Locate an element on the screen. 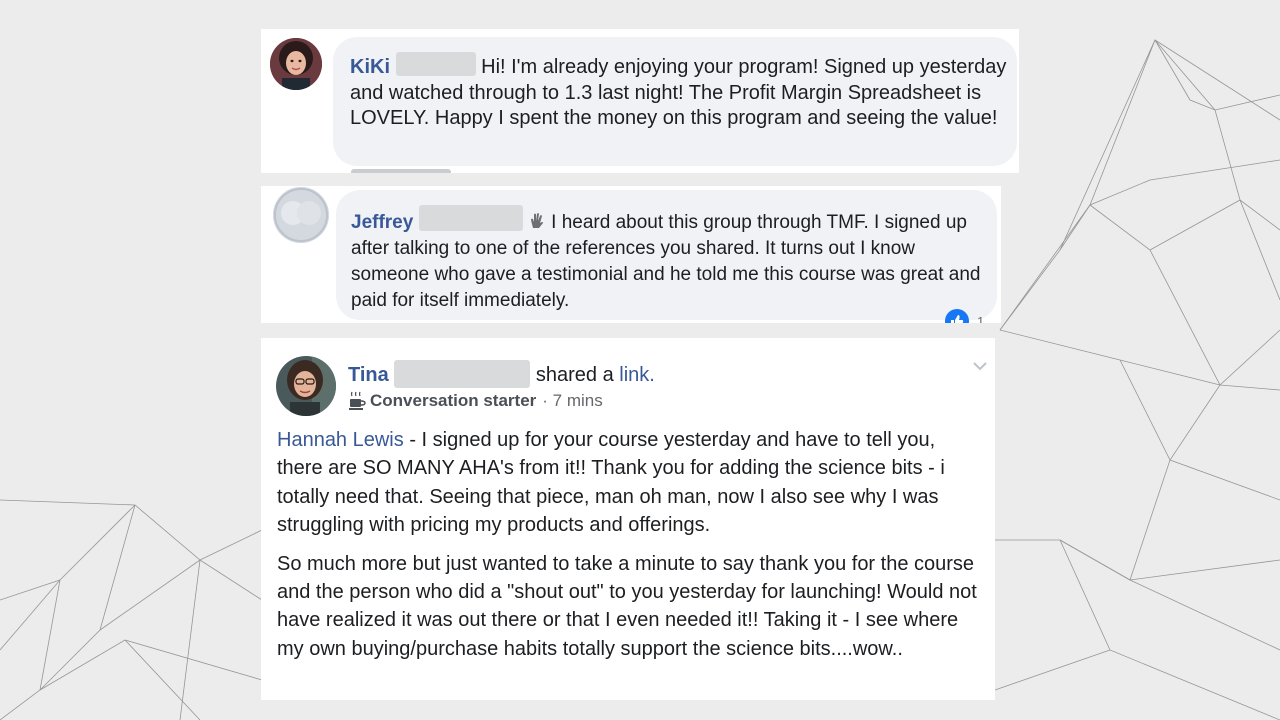 The width and height of the screenshot is (1280, 720). thumbs-up-icon is located at coordinates (957, 316).